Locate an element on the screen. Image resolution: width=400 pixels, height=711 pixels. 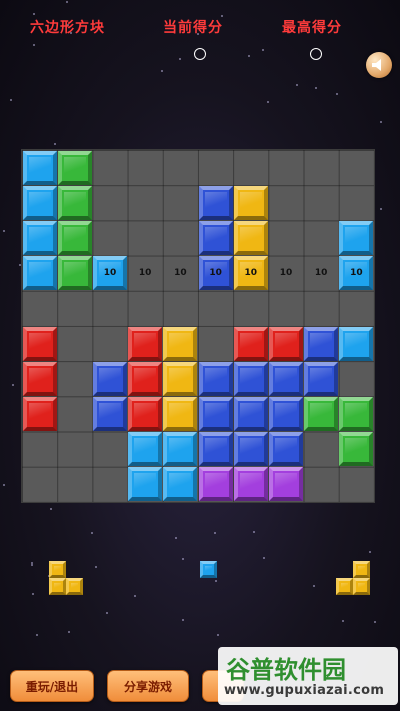
share-game-button: 分享游戏 is located at coordinates (148, 686).